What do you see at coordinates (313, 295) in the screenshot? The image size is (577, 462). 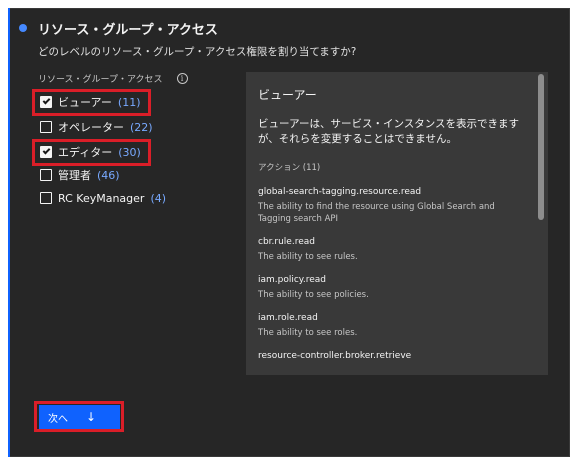 I see `action-description: The ability to see policies.` at bounding box center [313, 295].